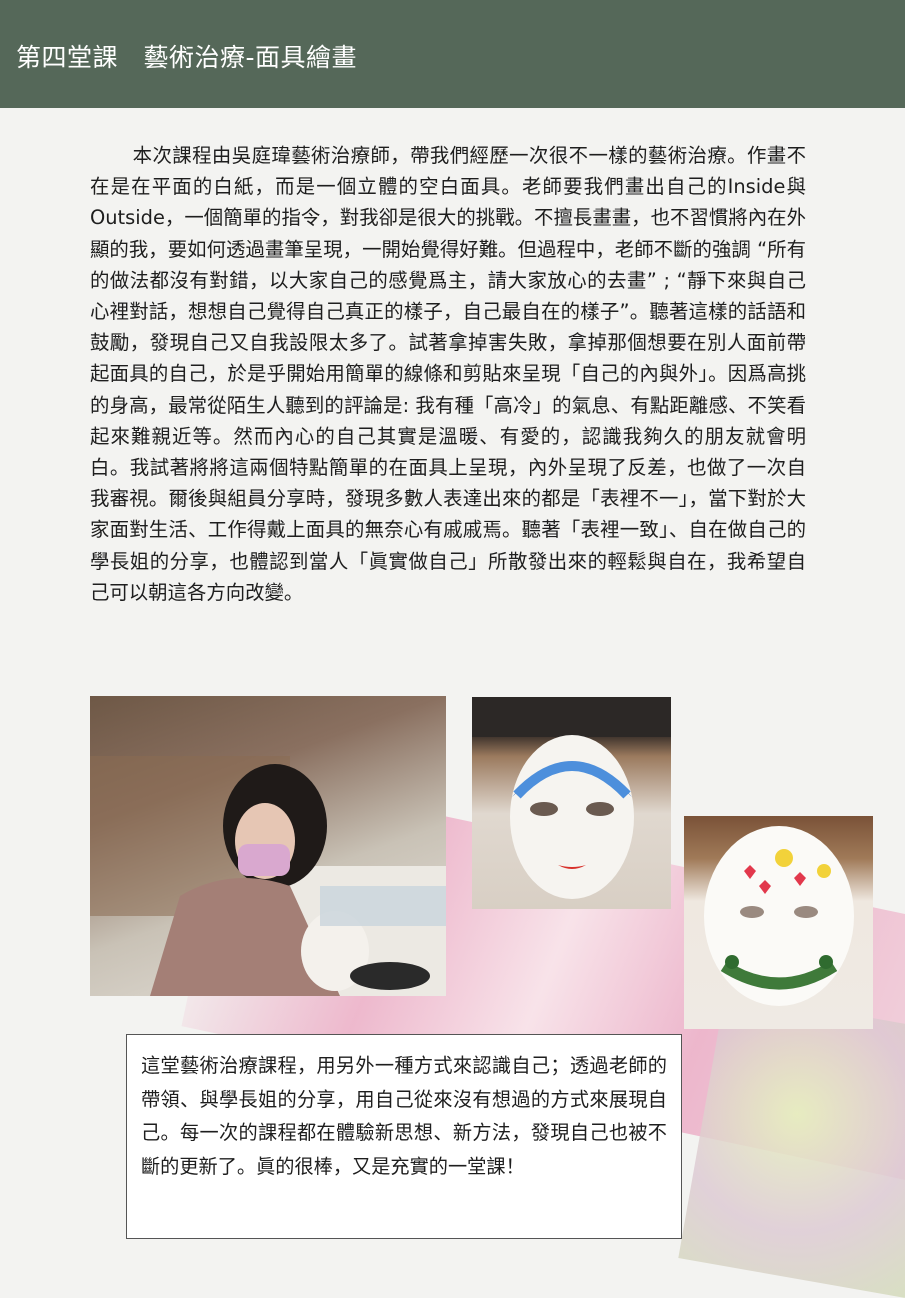 The width and height of the screenshot is (905, 1298). Describe the element at coordinates (187, 57) in the screenshot. I see `page-title: 第四堂課 藝術治療-面具繪畫` at that location.